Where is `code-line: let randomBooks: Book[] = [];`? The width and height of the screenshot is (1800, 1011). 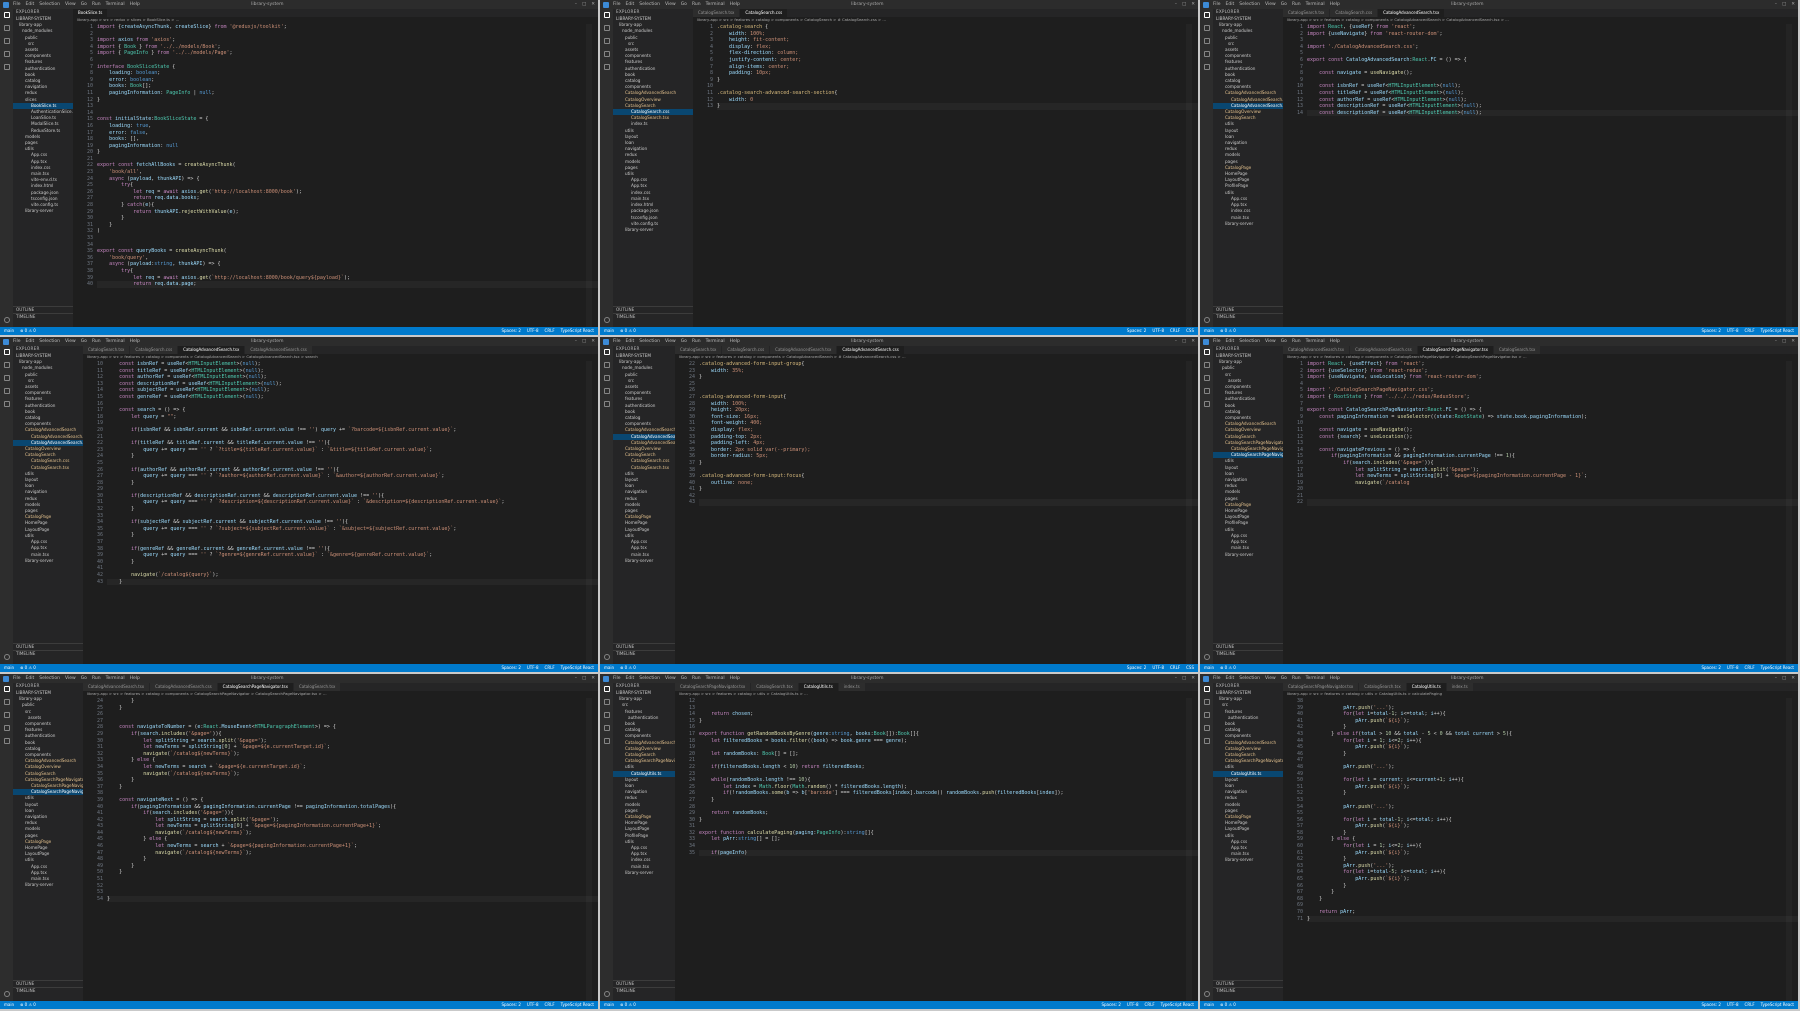
code-line: let randomBooks: Book[] = []; is located at coordinates (948, 754).